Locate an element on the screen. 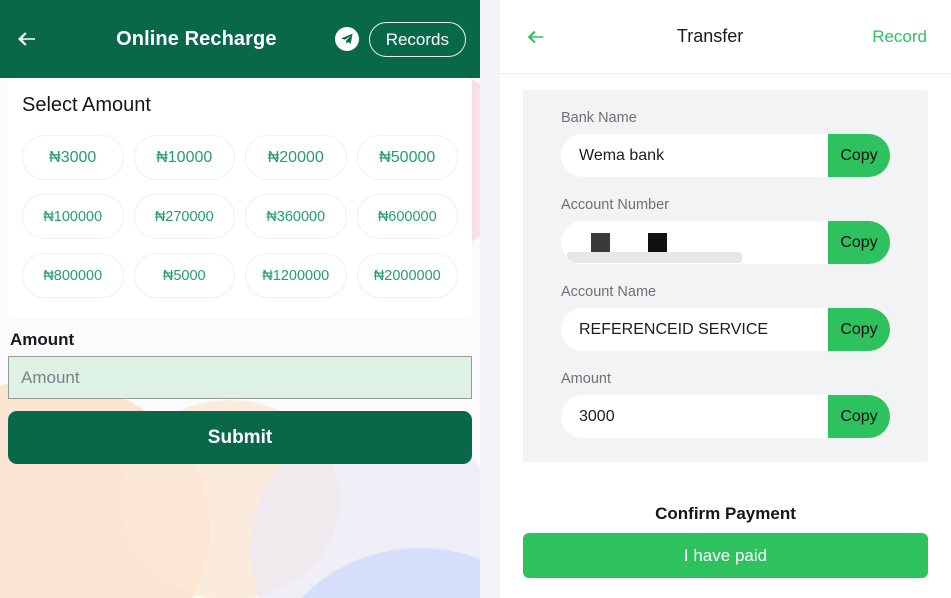  select-amount-title: Select Amount is located at coordinates (86, 105).